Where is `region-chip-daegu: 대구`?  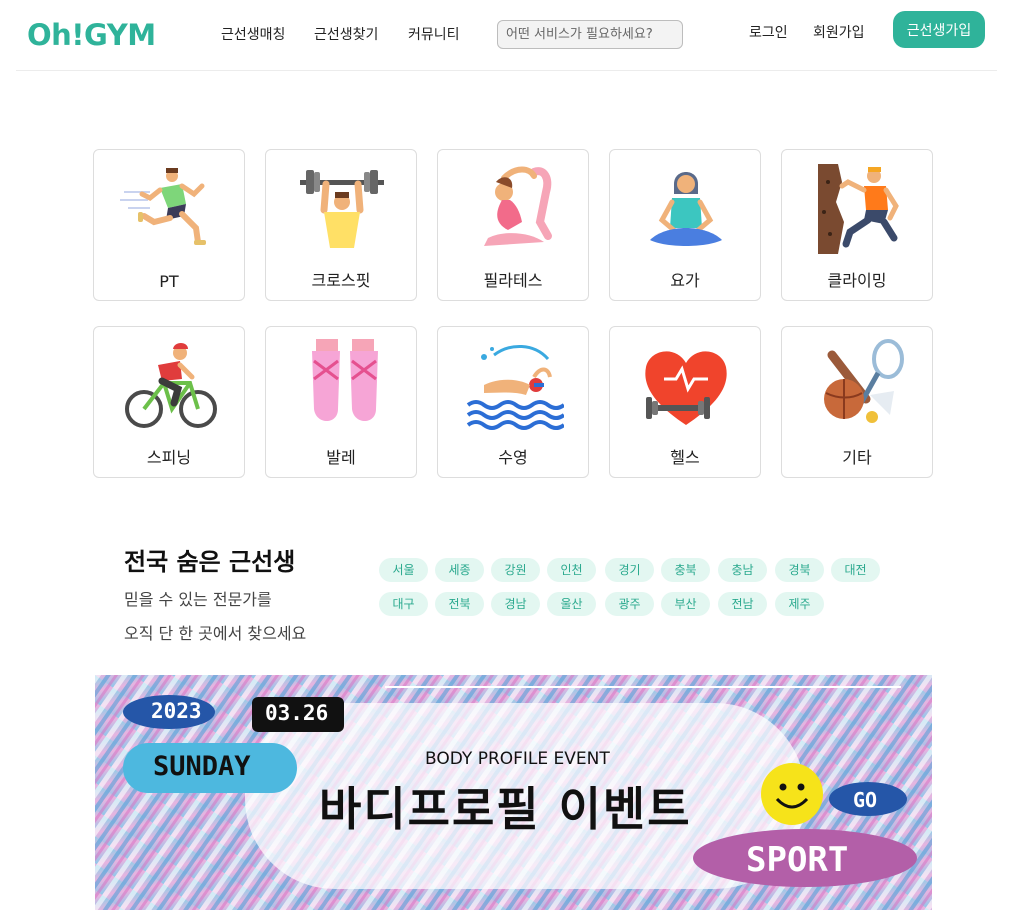 region-chip-daegu: 대구 is located at coordinates (403, 604).